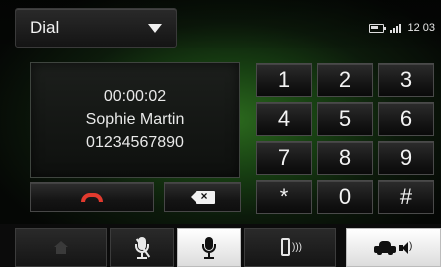 Image resolution: width=441 pixels, height=267 pixels. I want to click on key-4: 4, so click(284, 119).